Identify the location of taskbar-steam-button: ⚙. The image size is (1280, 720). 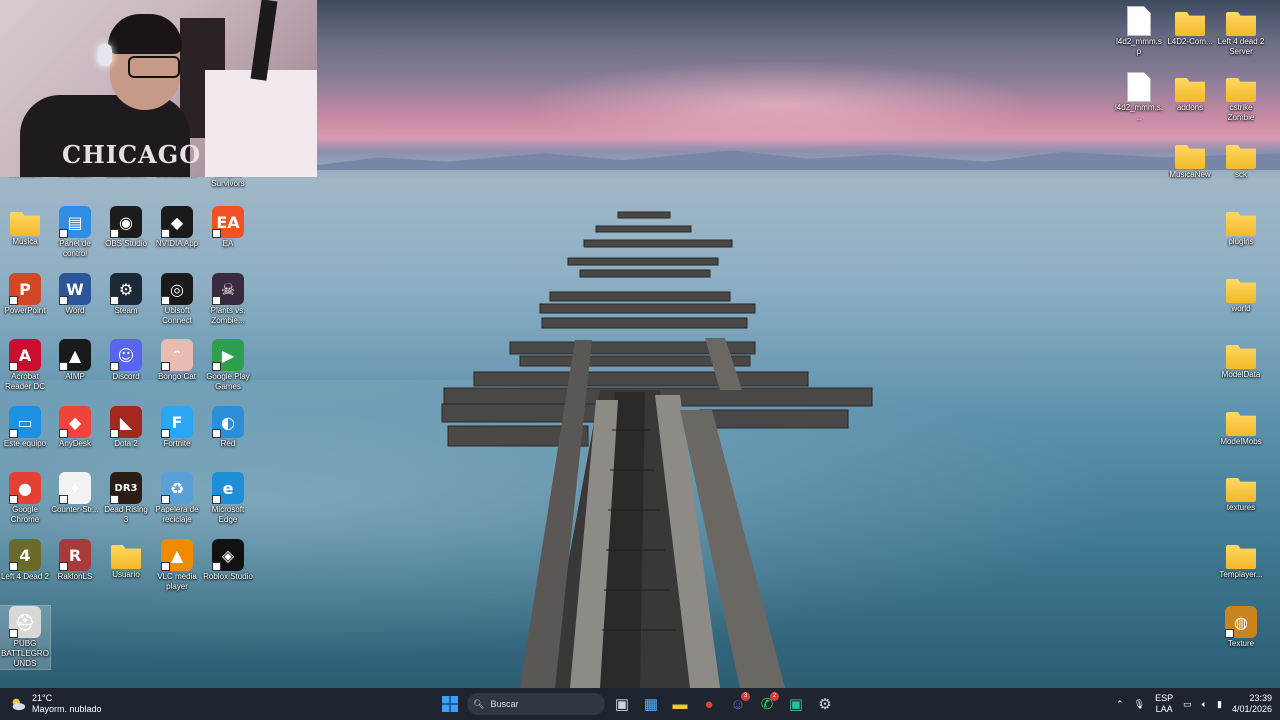
(825, 704).